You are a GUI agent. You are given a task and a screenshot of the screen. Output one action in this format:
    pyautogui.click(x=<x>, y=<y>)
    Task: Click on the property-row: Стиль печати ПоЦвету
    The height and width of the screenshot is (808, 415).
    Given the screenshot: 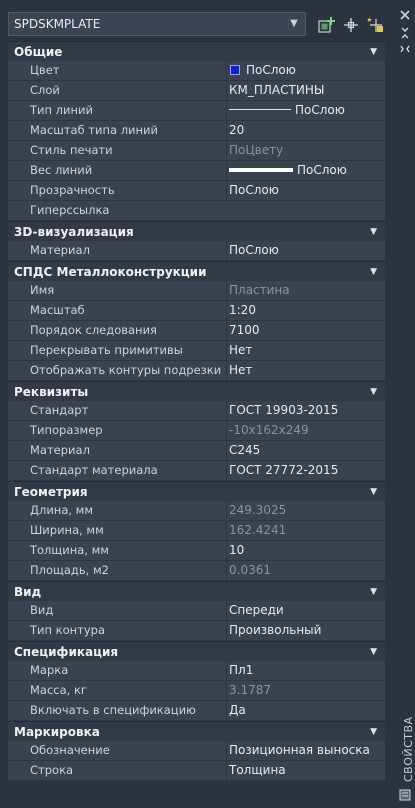 What is the action you would take?
    pyautogui.click(x=196, y=151)
    